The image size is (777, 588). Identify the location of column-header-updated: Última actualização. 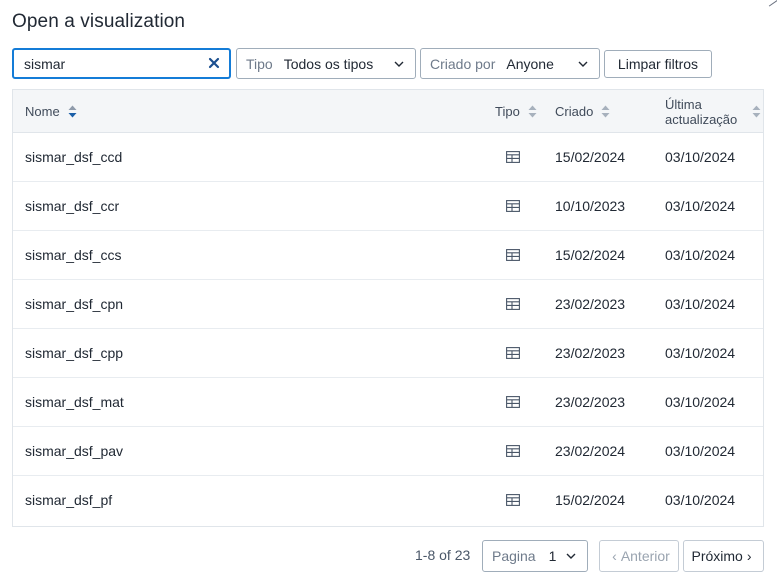
(713, 111).